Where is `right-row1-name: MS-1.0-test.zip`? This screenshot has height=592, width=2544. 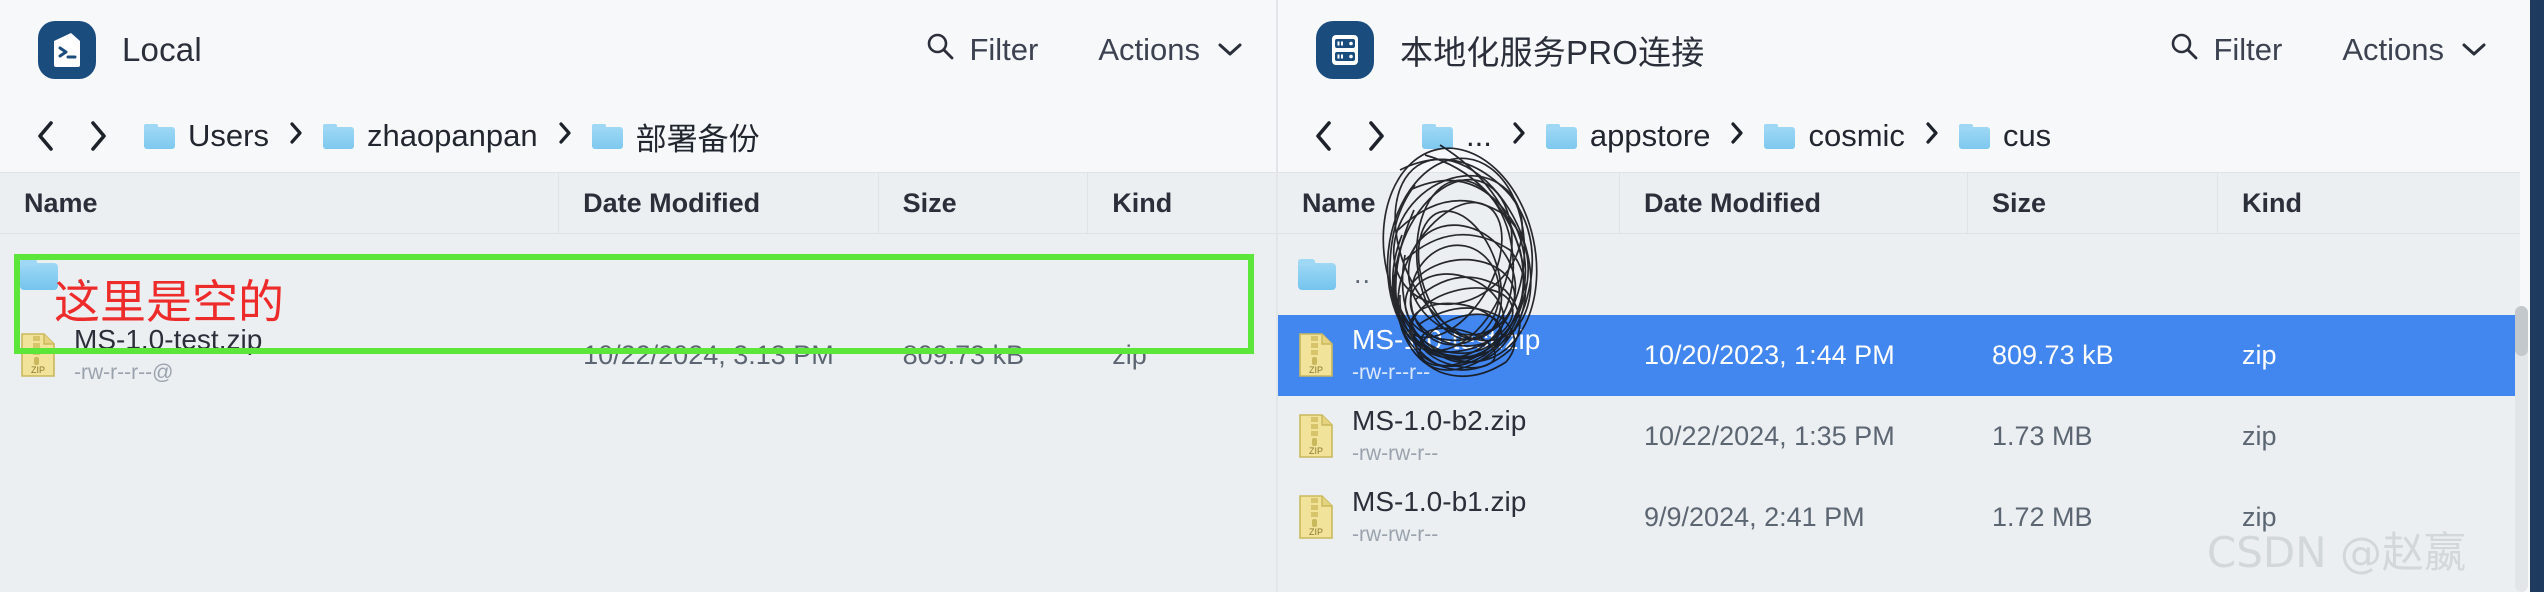
right-row1-name: MS-1.0-test.zip is located at coordinates (1446, 340).